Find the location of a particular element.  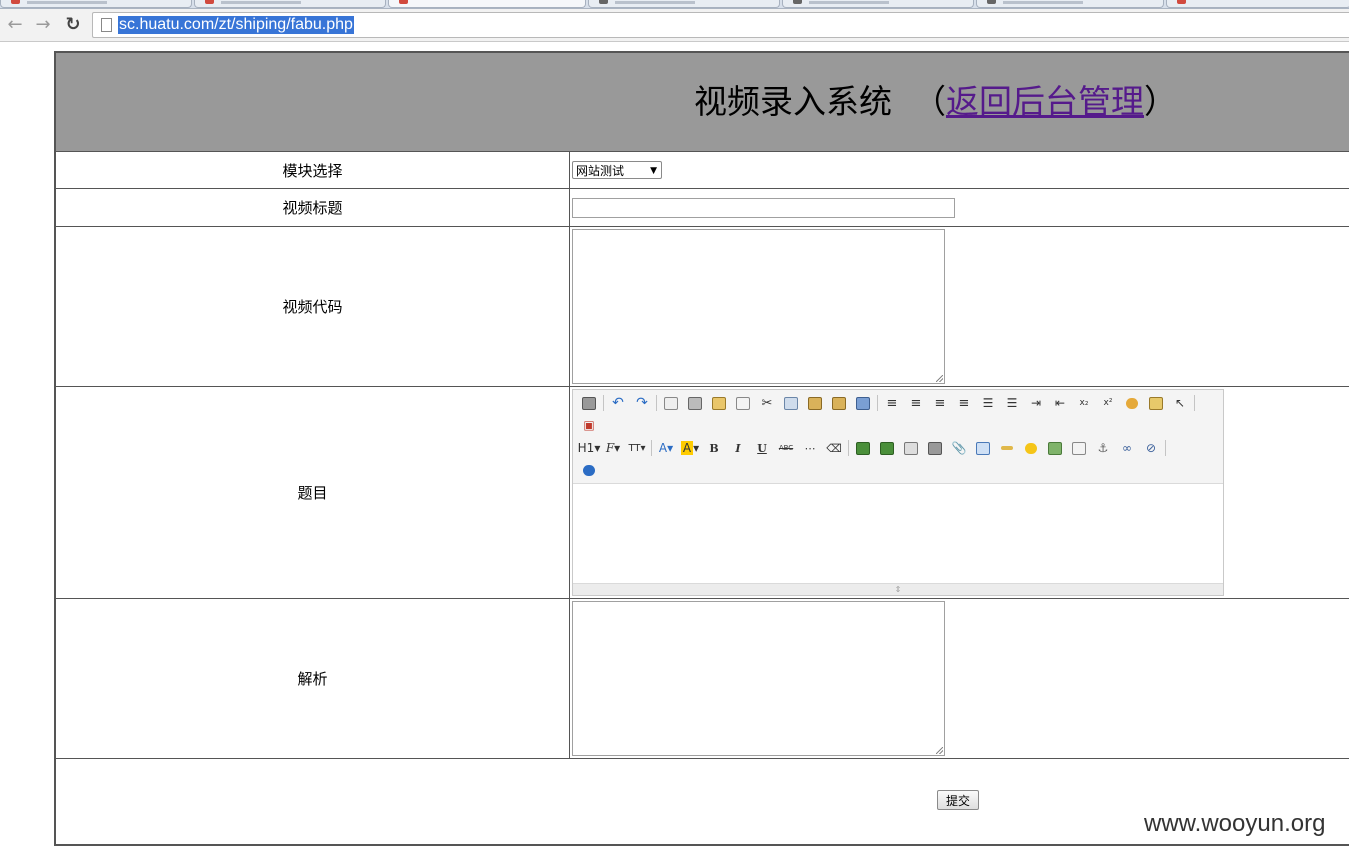

background-color-dropdown-label: A is located at coordinates (687, 448).